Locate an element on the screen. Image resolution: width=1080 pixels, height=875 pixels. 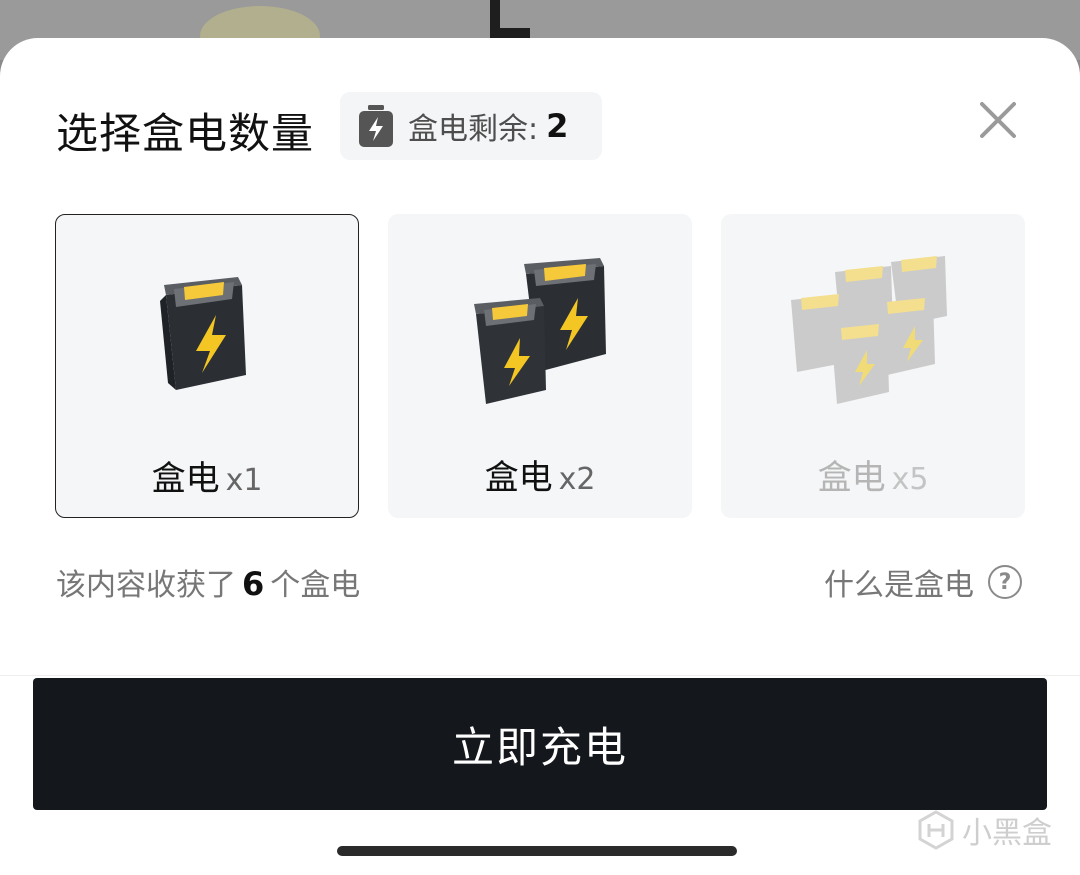
close-icon is located at coordinates (998, 120).